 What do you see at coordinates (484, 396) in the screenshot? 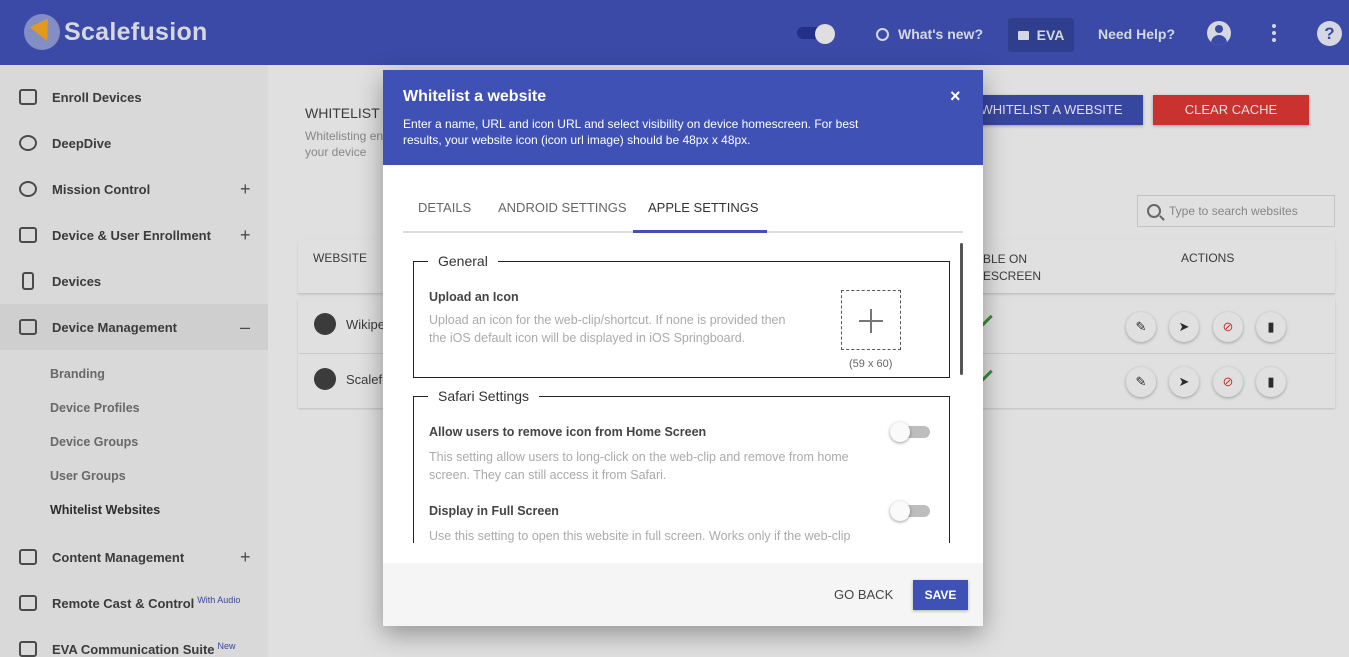
I see `safari-legend: Safari Settings` at bounding box center [484, 396].